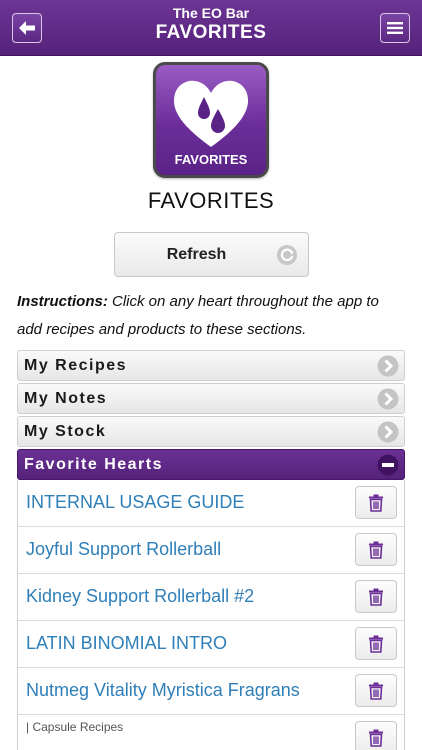  What do you see at coordinates (211, 464) in the screenshot?
I see `accordion-favorite-hearts: Favorite Hearts` at bounding box center [211, 464].